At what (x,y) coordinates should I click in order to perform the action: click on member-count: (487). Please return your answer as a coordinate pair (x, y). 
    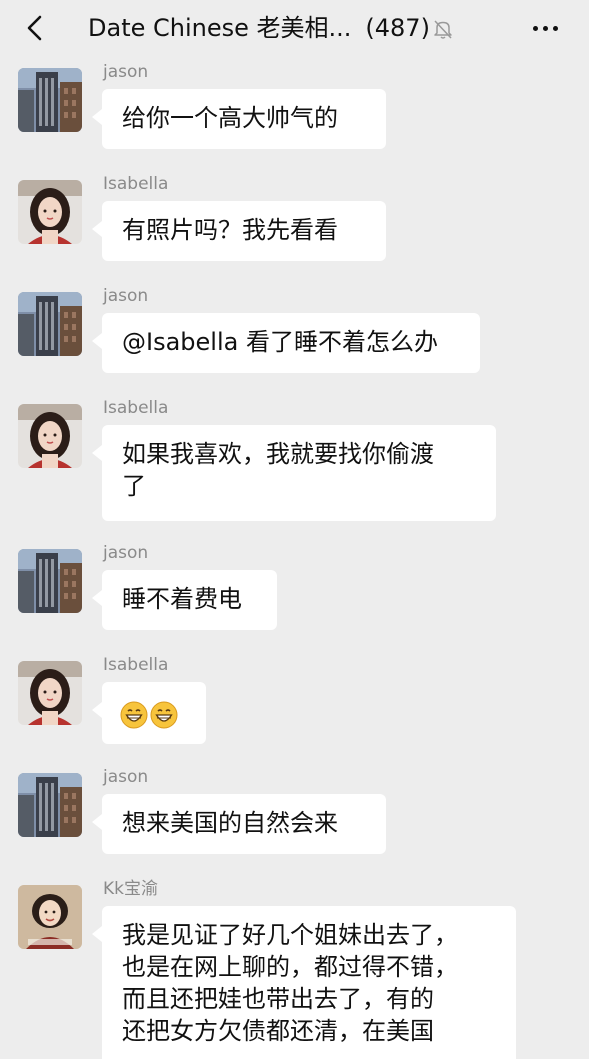
    Looking at the image, I should click on (397, 28).